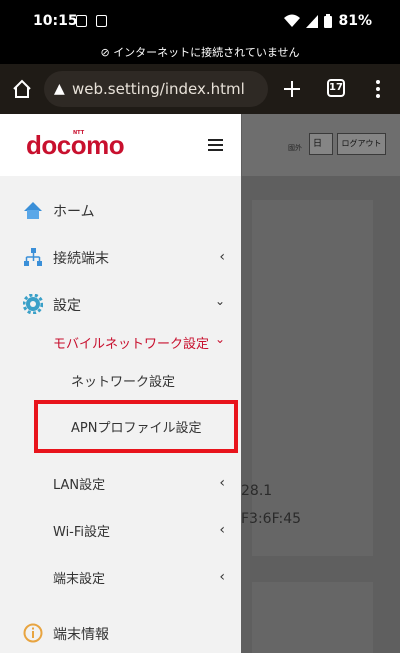  What do you see at coordinates (215, 145) in the screenshot?
I see `hamburger-menu-icon` at bounding box center [215, 145].